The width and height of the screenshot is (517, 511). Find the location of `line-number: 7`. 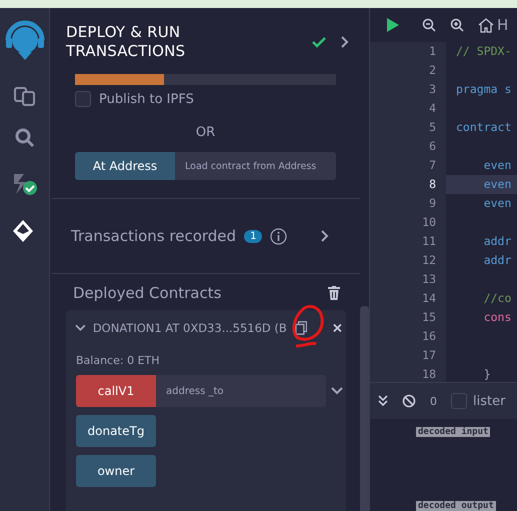

line-number: 7 is located at coordinates (408, 165).